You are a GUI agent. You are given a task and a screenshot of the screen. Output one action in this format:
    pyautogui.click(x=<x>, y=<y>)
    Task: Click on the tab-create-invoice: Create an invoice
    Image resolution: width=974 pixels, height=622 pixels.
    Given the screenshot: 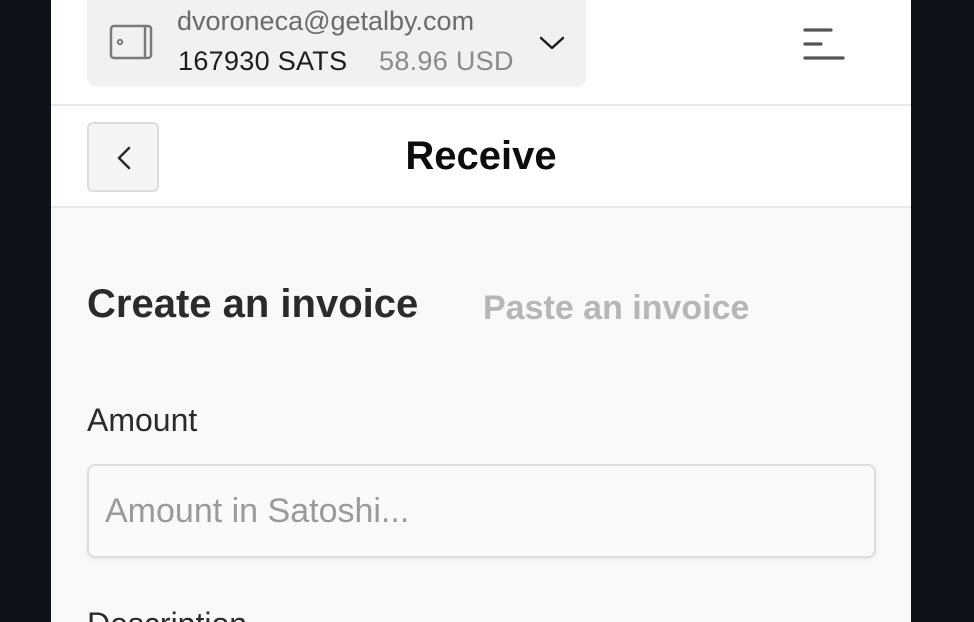 What is the action you would take?
    pyautogui.click(x=252, y=304)
    